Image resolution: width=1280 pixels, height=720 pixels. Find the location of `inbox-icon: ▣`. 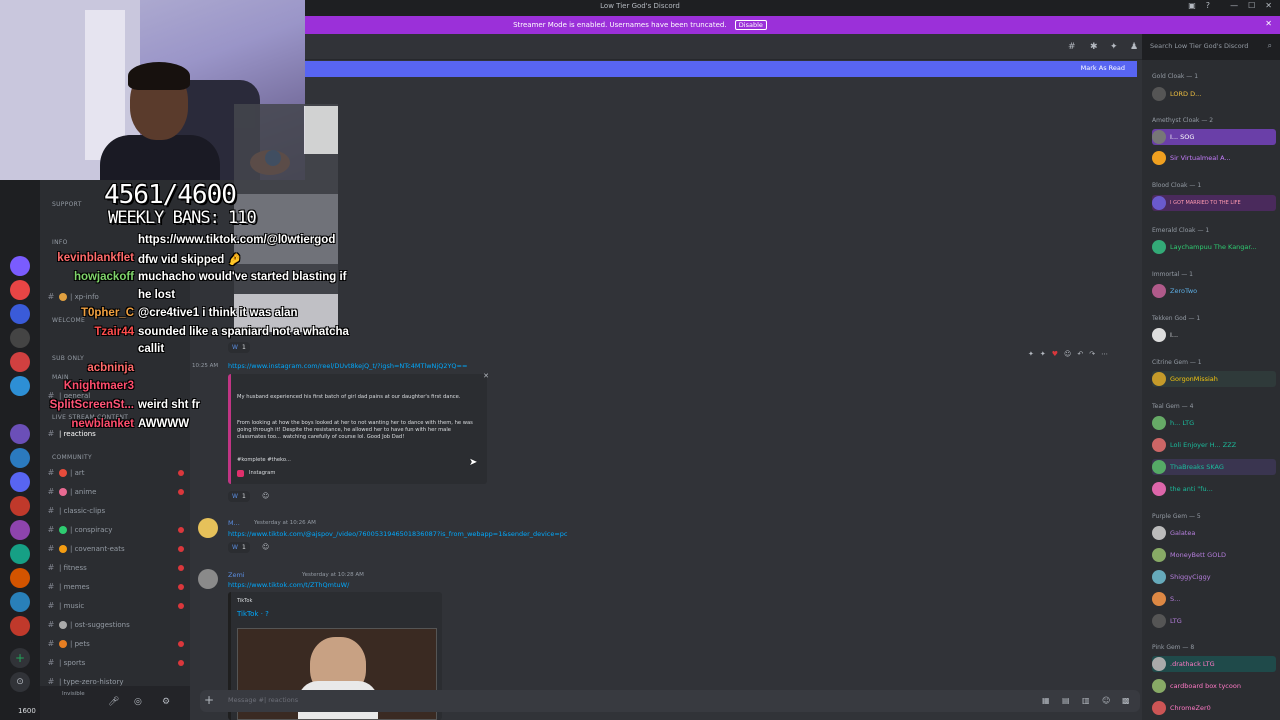

inbox-icon: ▣ is located at coordinates (1192, 5).